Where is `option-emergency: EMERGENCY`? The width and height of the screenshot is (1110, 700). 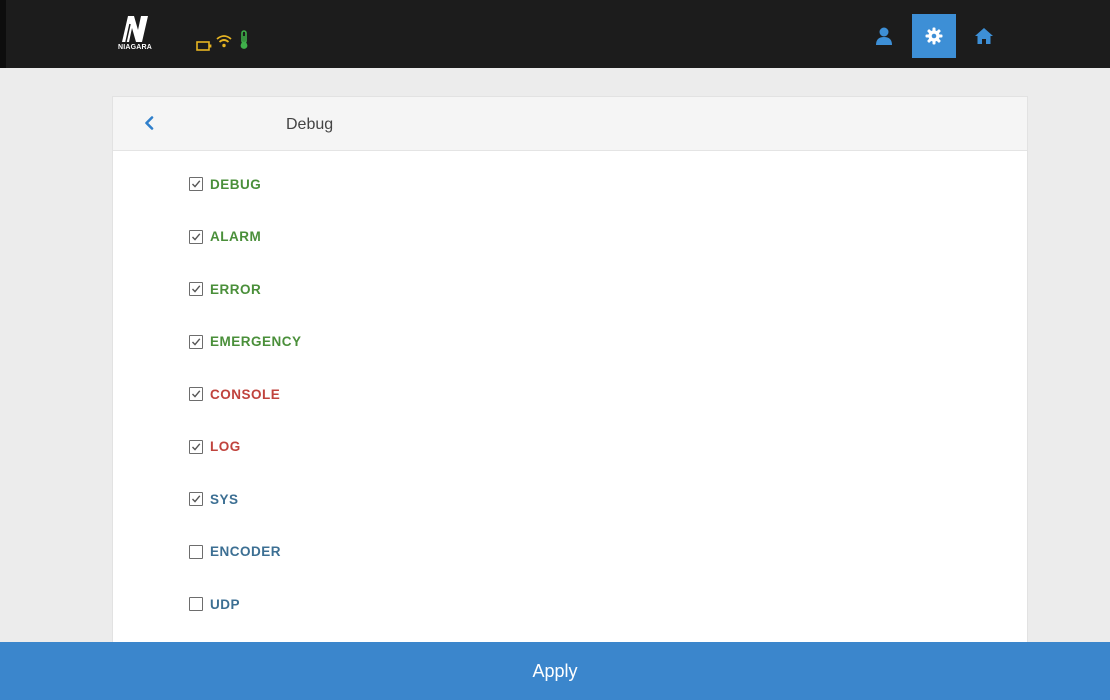
option-emergency: EMERGENCY is located at coordinates (339, 342).